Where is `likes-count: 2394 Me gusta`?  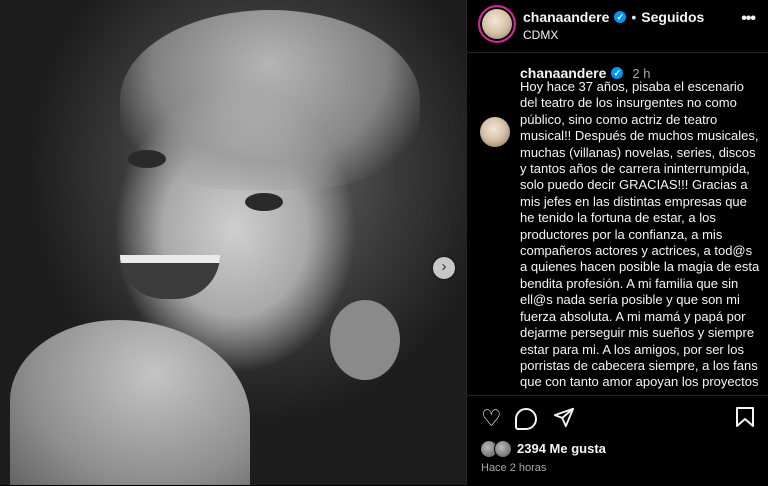 likes-count: 2394 Me gusta is located at coordinates (561, 448).